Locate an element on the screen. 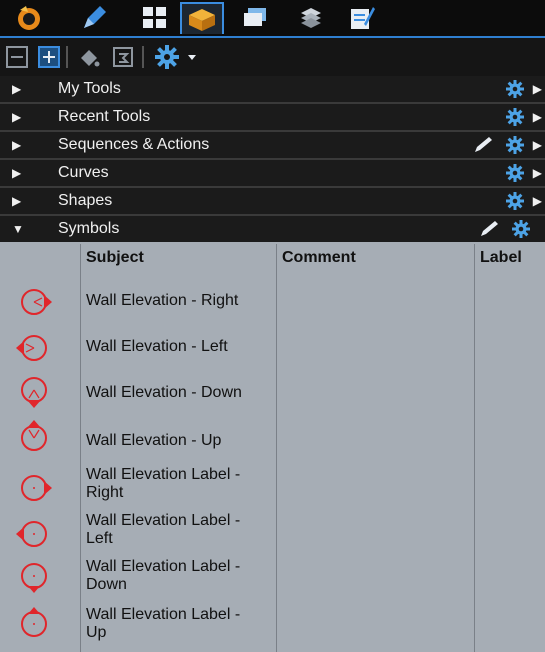 The width and height of the screenshot is (545, 652). column-header-label: Label is located at coordinates (501, 258).